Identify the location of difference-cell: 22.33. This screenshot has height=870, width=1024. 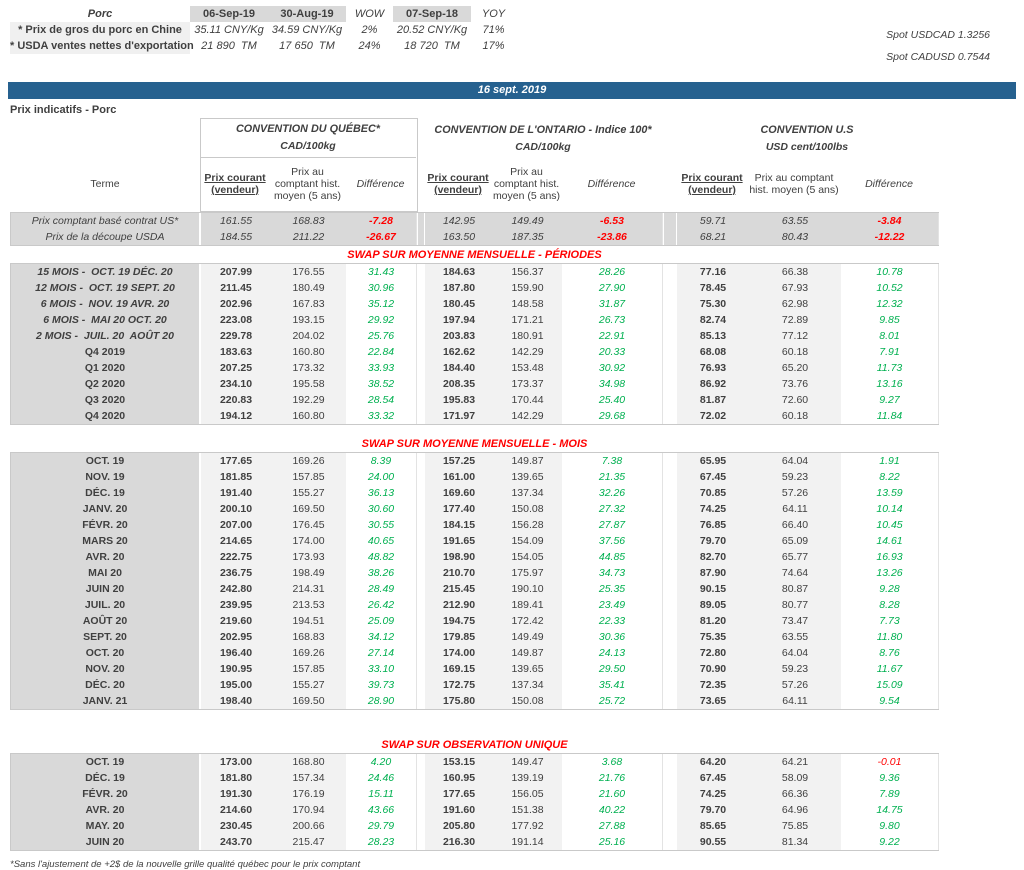
(612, 621).